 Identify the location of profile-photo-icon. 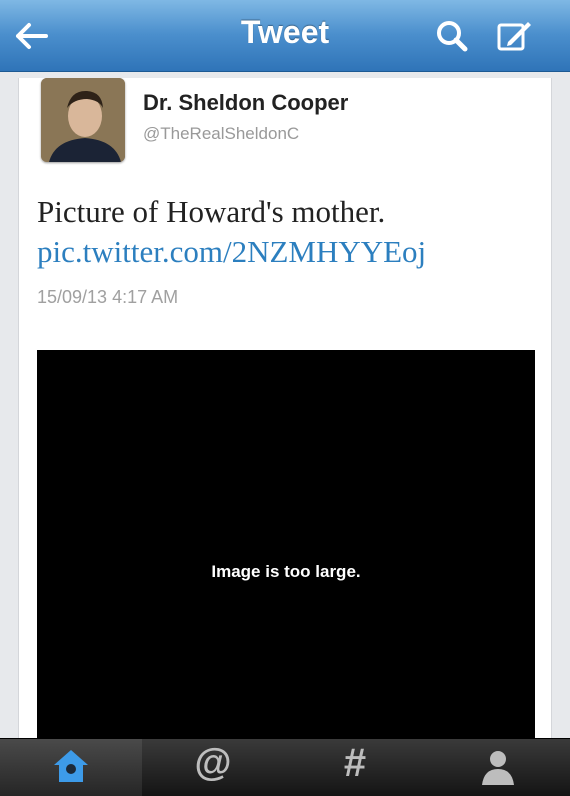
(83, 120).